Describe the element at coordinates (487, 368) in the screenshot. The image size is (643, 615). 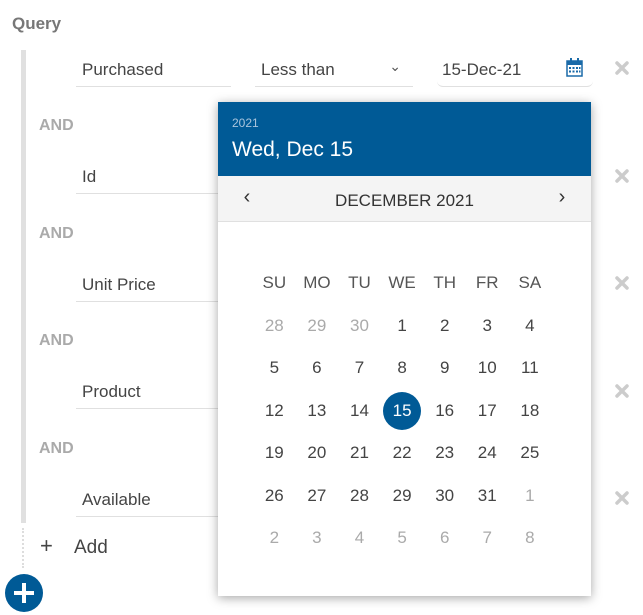
I see `calendar-day: 10` at that location.